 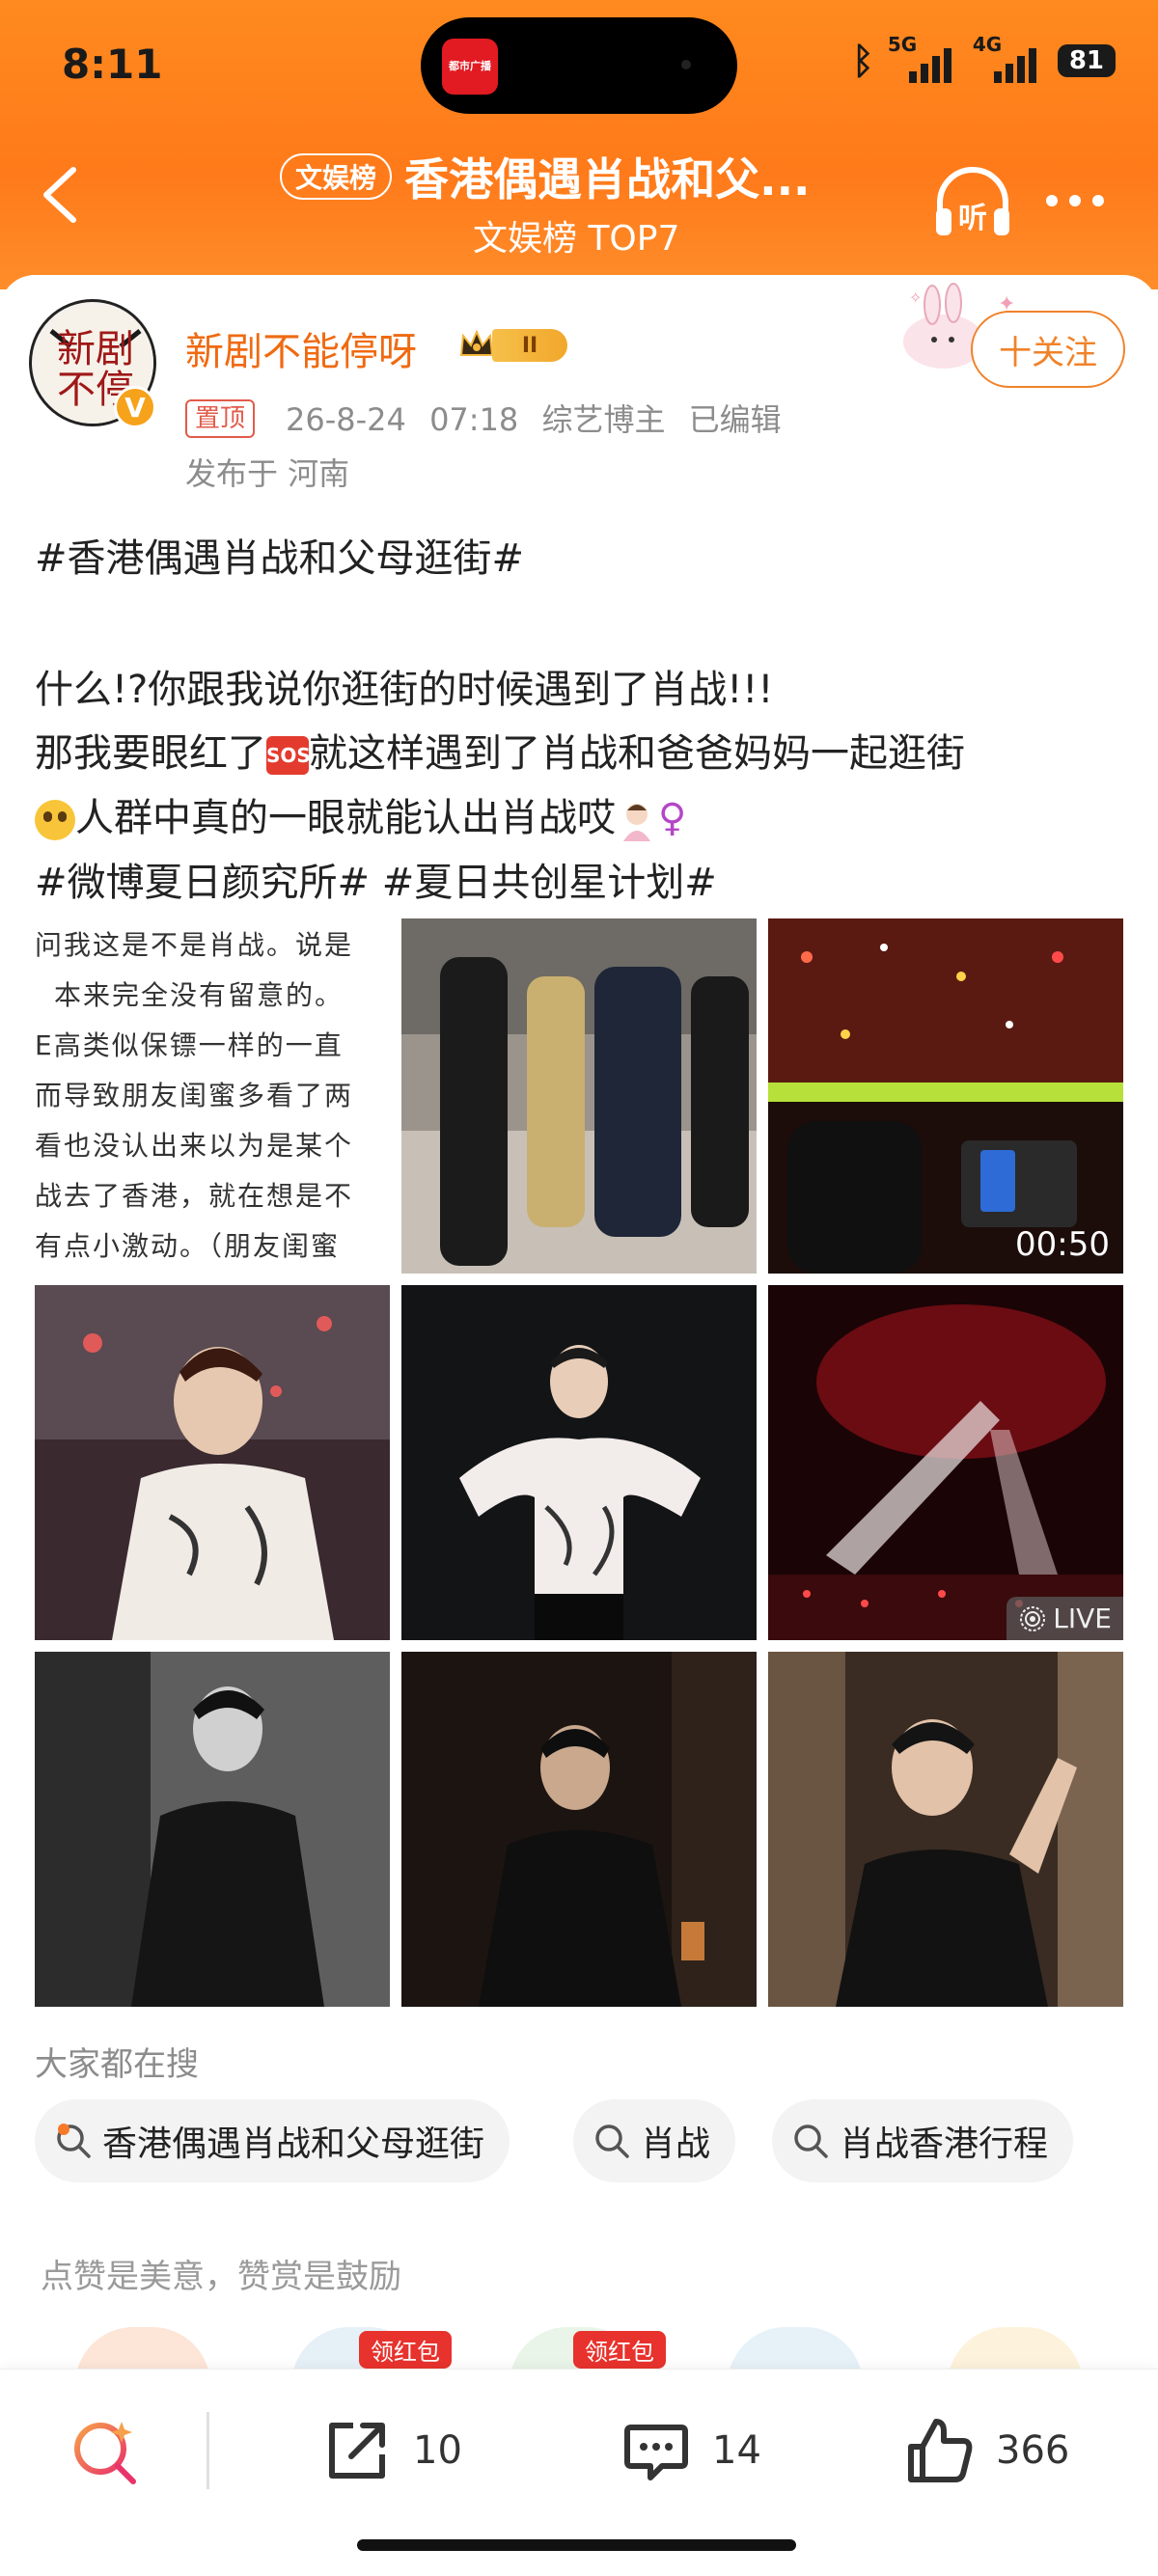 I want to click on island-app-icon: 都市广播, so click(x=470, y=67).